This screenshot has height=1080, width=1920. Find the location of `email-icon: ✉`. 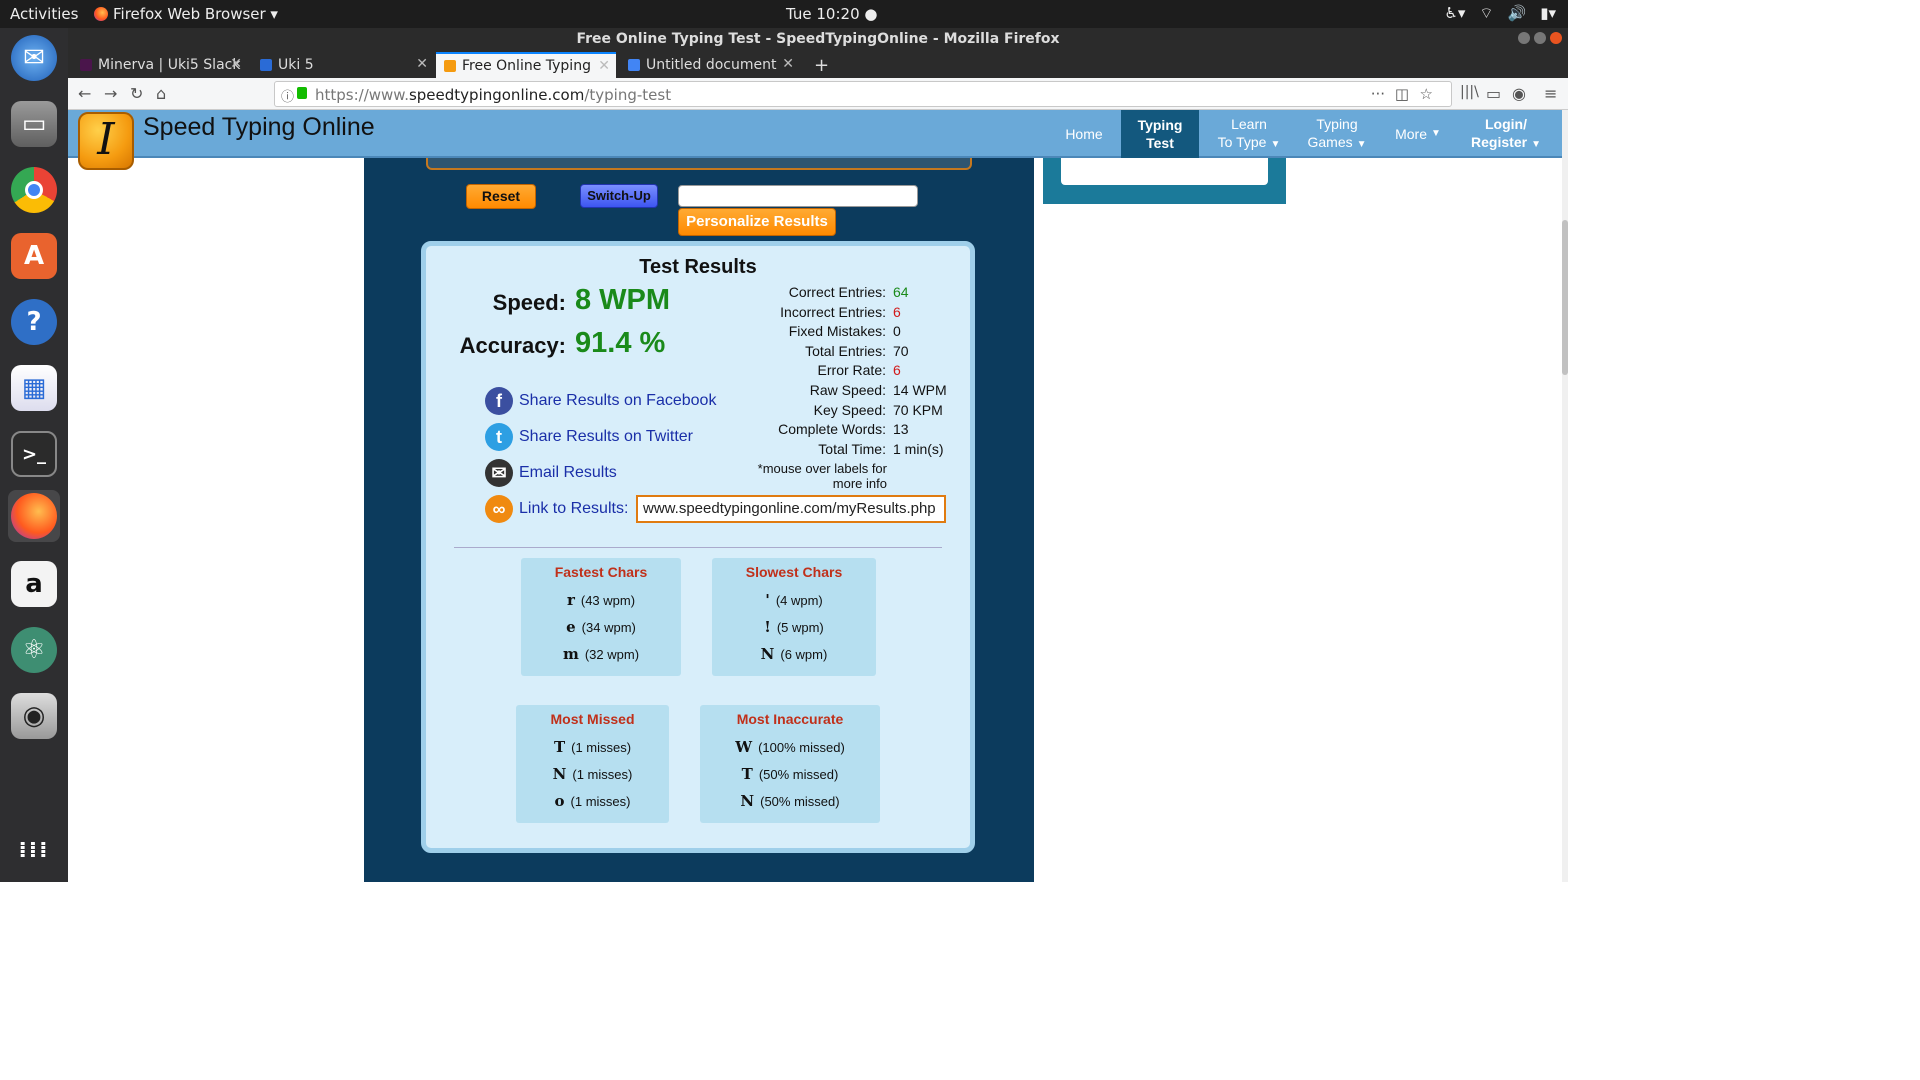

email-icon: ✉ is located at coordinates (499, 473).